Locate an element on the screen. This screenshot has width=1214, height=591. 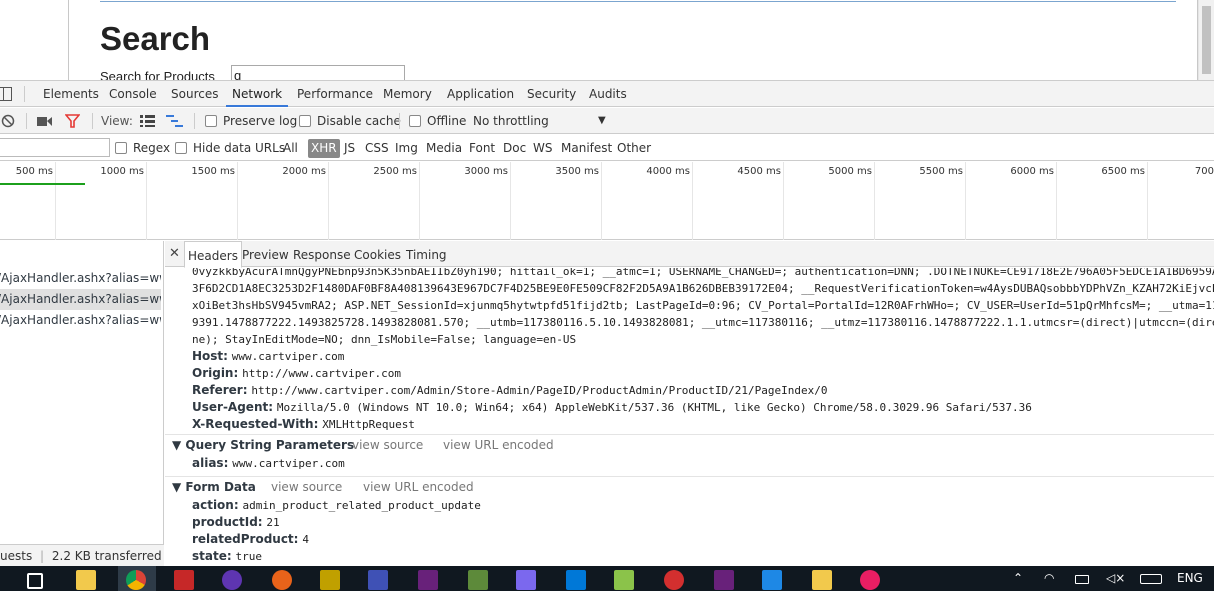
tab-memory: Memory is located at coordinates (407, 94).